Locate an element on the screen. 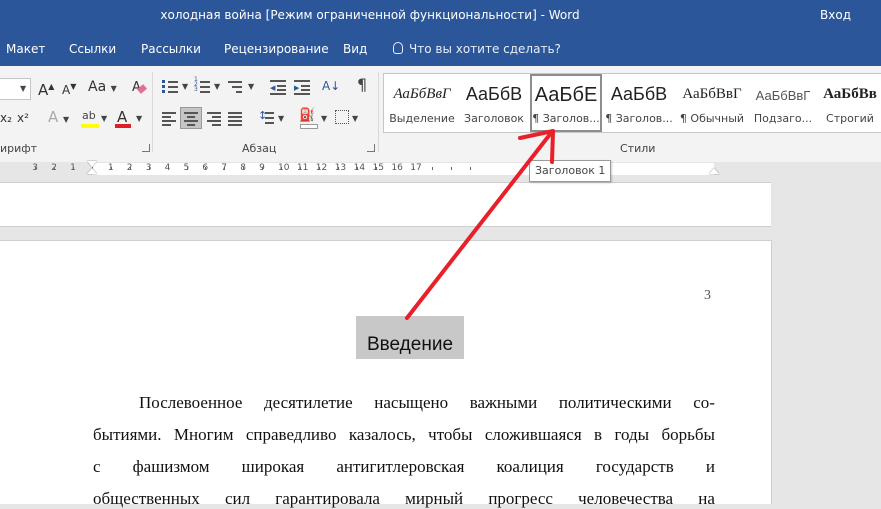 This screenshot has height=509, width=881. superscript-button: x² is located at coordinates (23, 118).